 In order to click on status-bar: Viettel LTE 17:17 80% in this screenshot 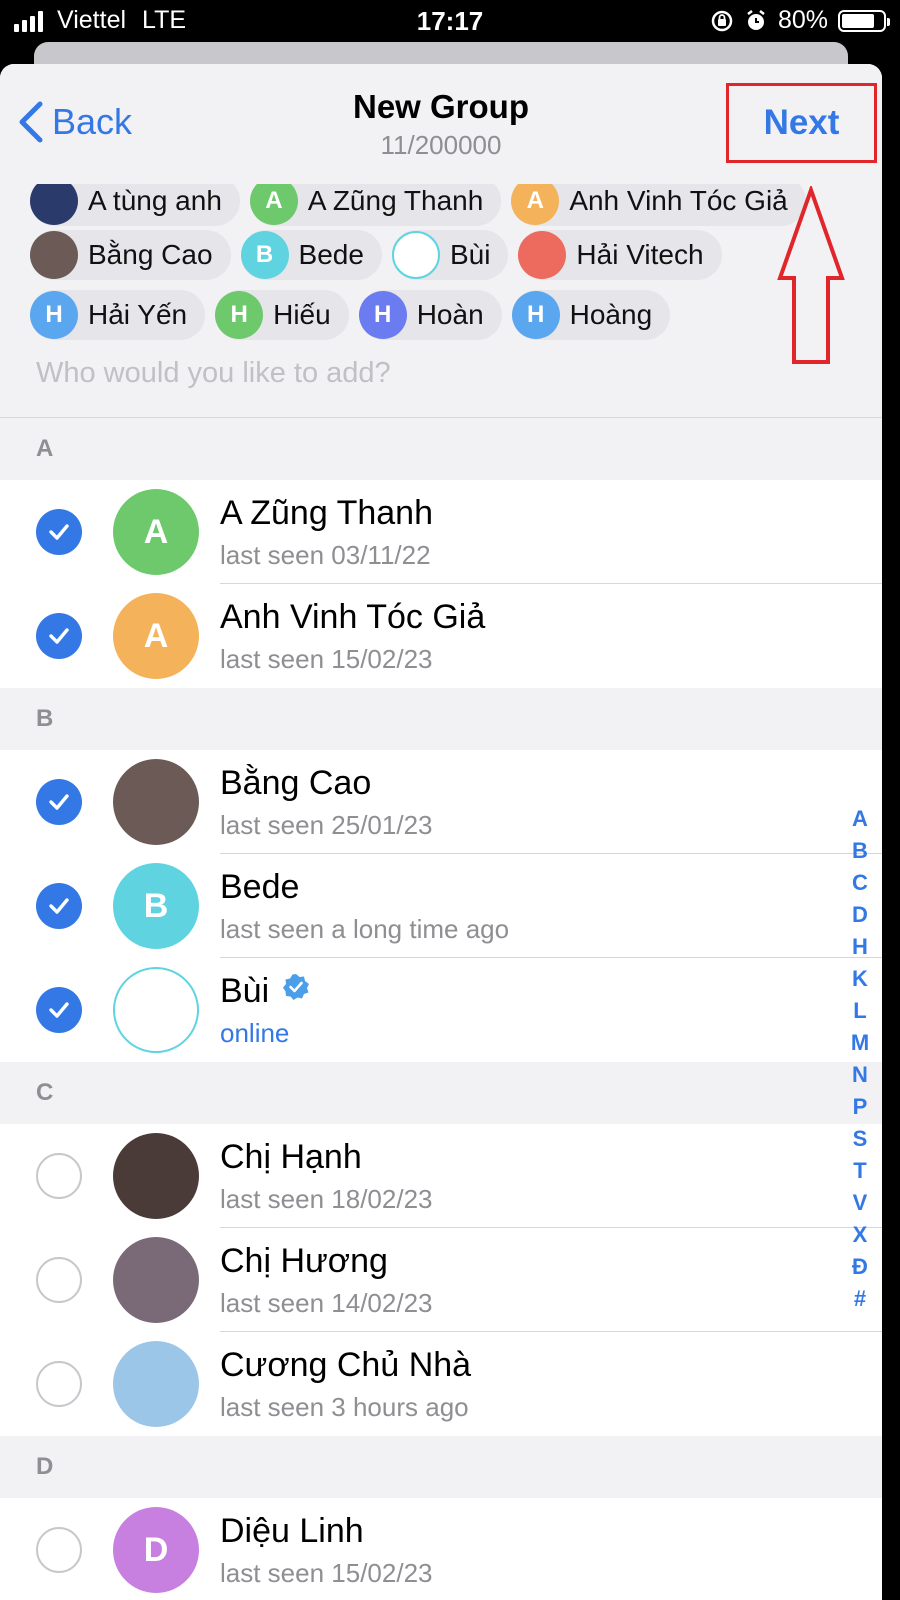, I will do `click(450, 22)`.